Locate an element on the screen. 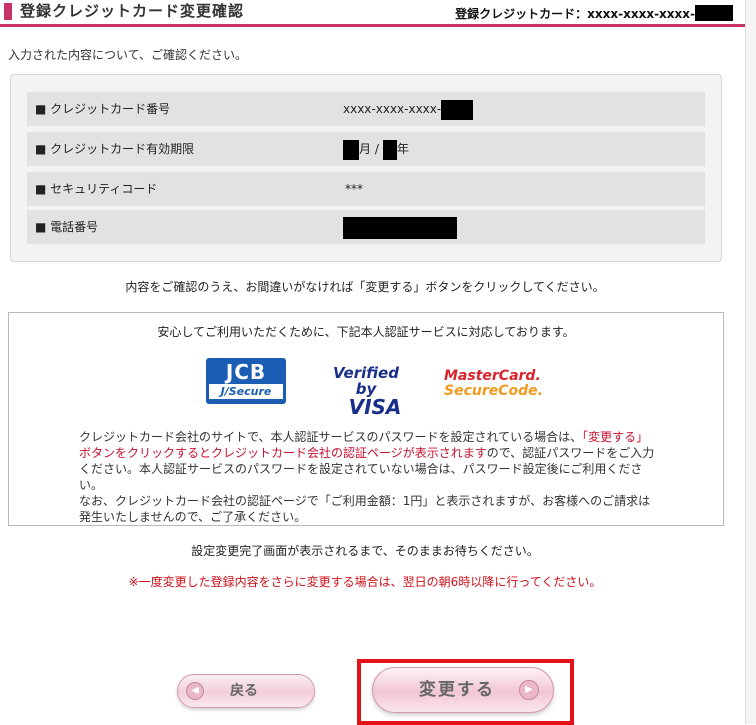 The width and height of the screenshot is (756, 725). expiry-year-suffix: 年 is located at coordinates (402, 149).